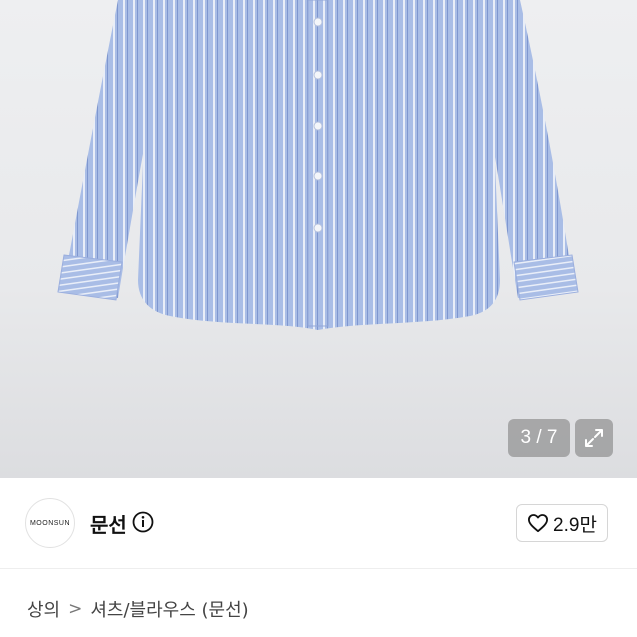 The width and height of the screenshot is (637, 637). What do you see at coordinates (108, 523) in the screenshot?
I see `seller-name: 문선` at bounding box center [108, 523].